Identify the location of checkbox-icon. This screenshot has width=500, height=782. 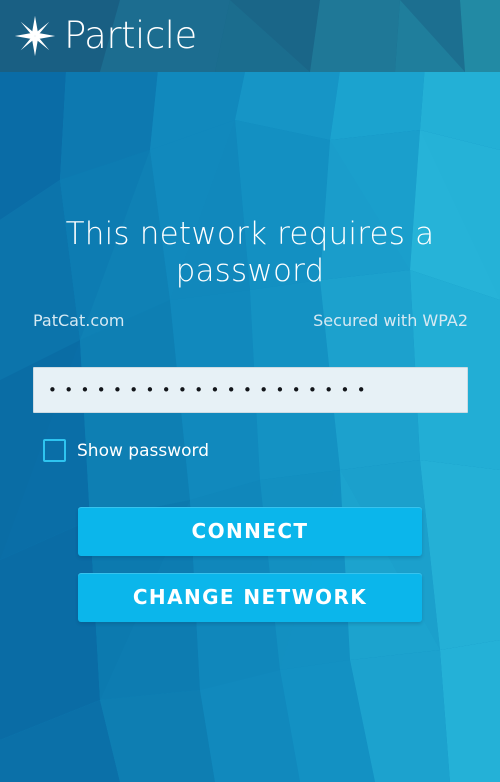
(54, 450).